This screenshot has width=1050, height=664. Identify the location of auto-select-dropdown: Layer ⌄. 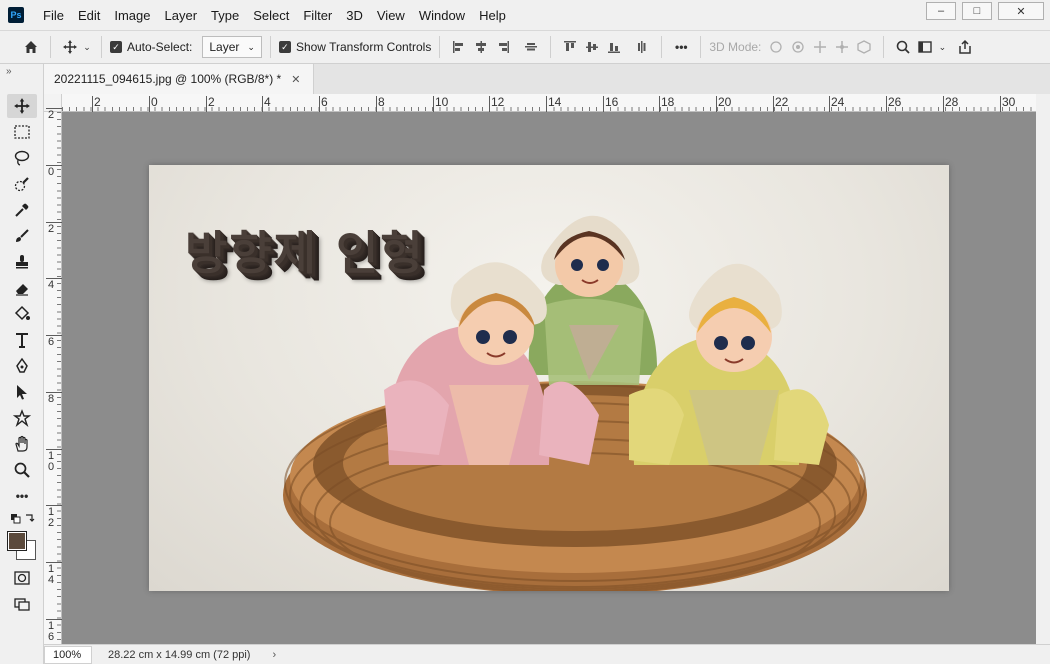
(232, 47).